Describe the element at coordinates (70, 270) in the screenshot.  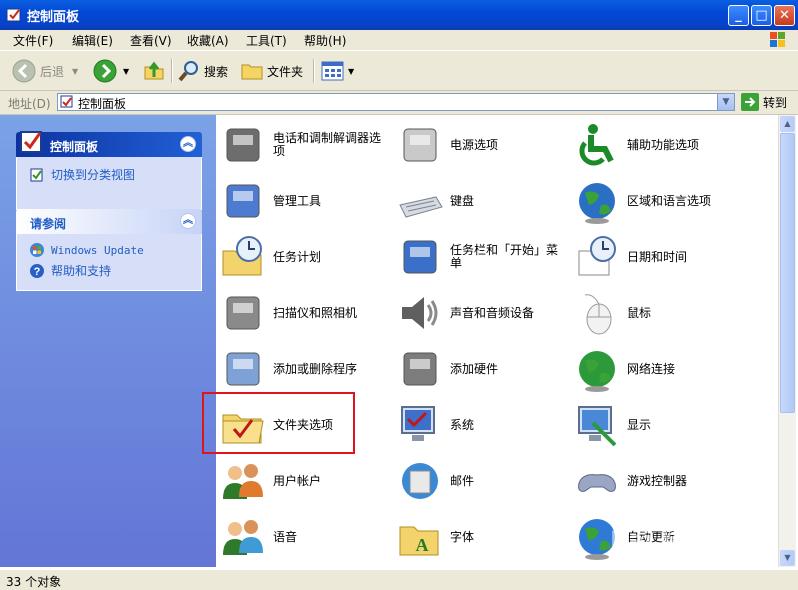
I see `help-support-link: ? 帮助和支持` at that location.